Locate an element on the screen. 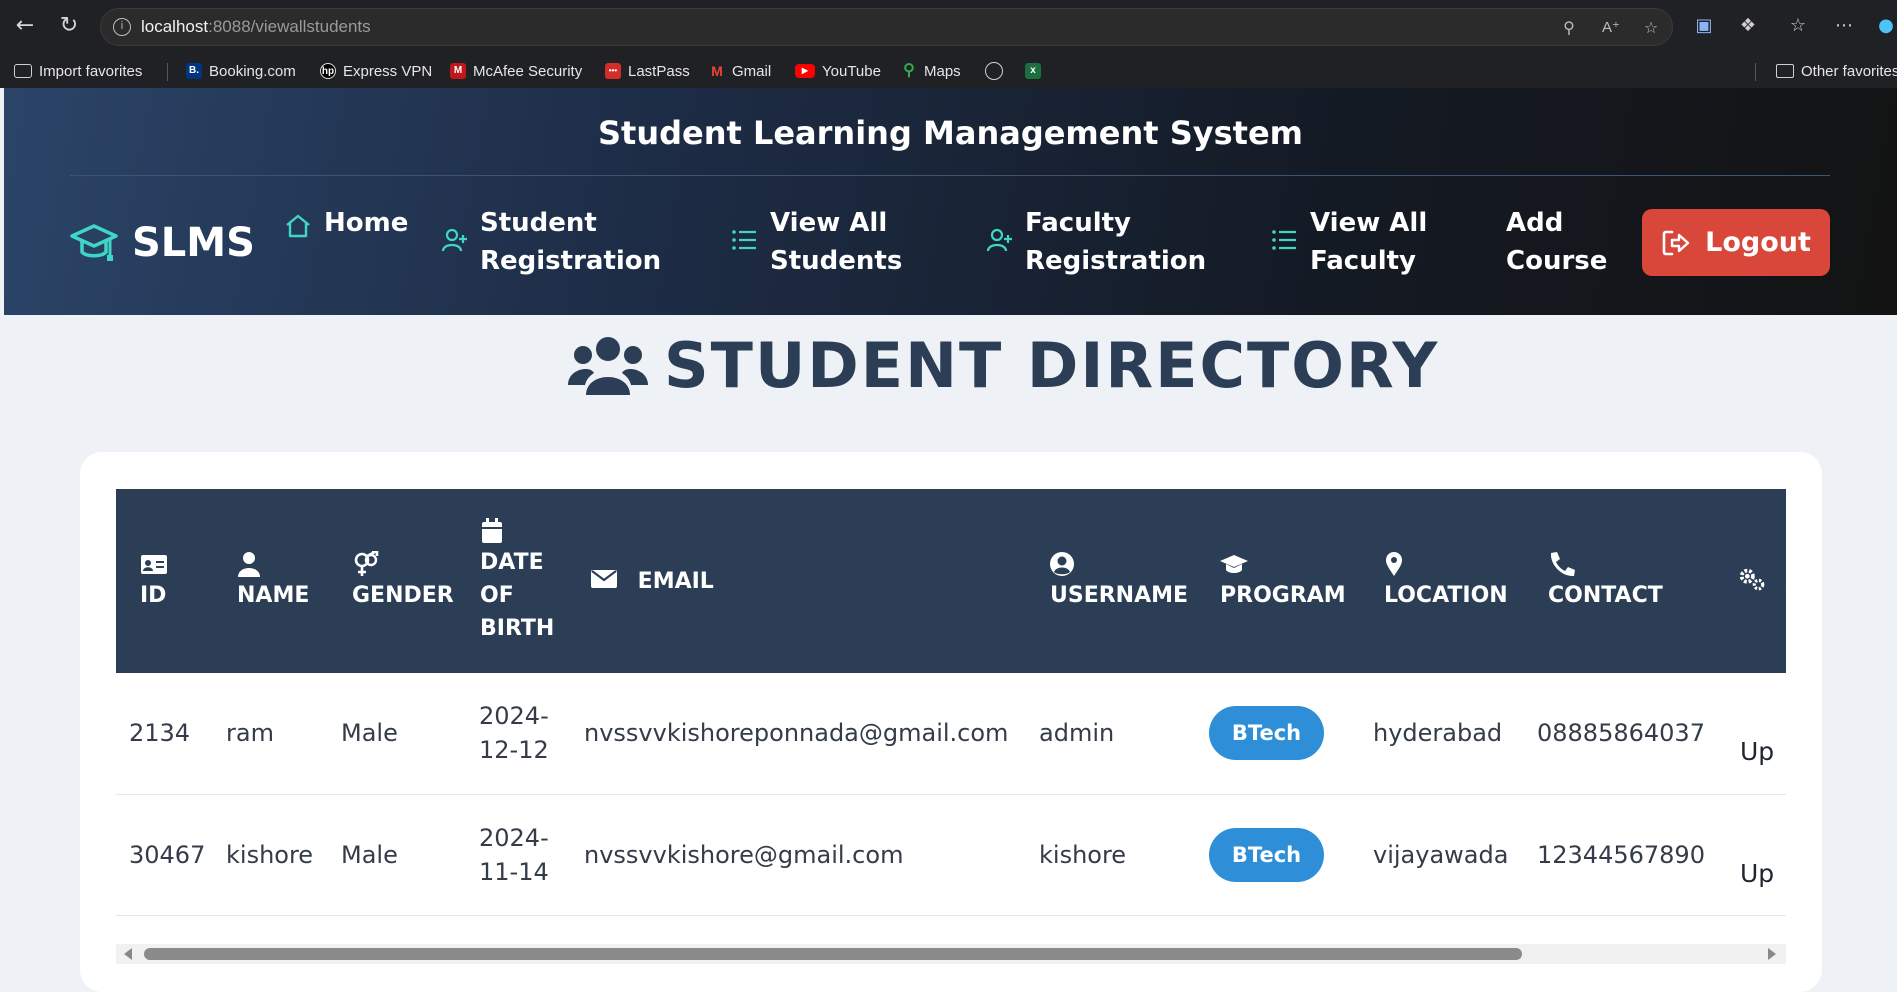  bookmark-label: Express VPN is located at coordinates (387, 71).